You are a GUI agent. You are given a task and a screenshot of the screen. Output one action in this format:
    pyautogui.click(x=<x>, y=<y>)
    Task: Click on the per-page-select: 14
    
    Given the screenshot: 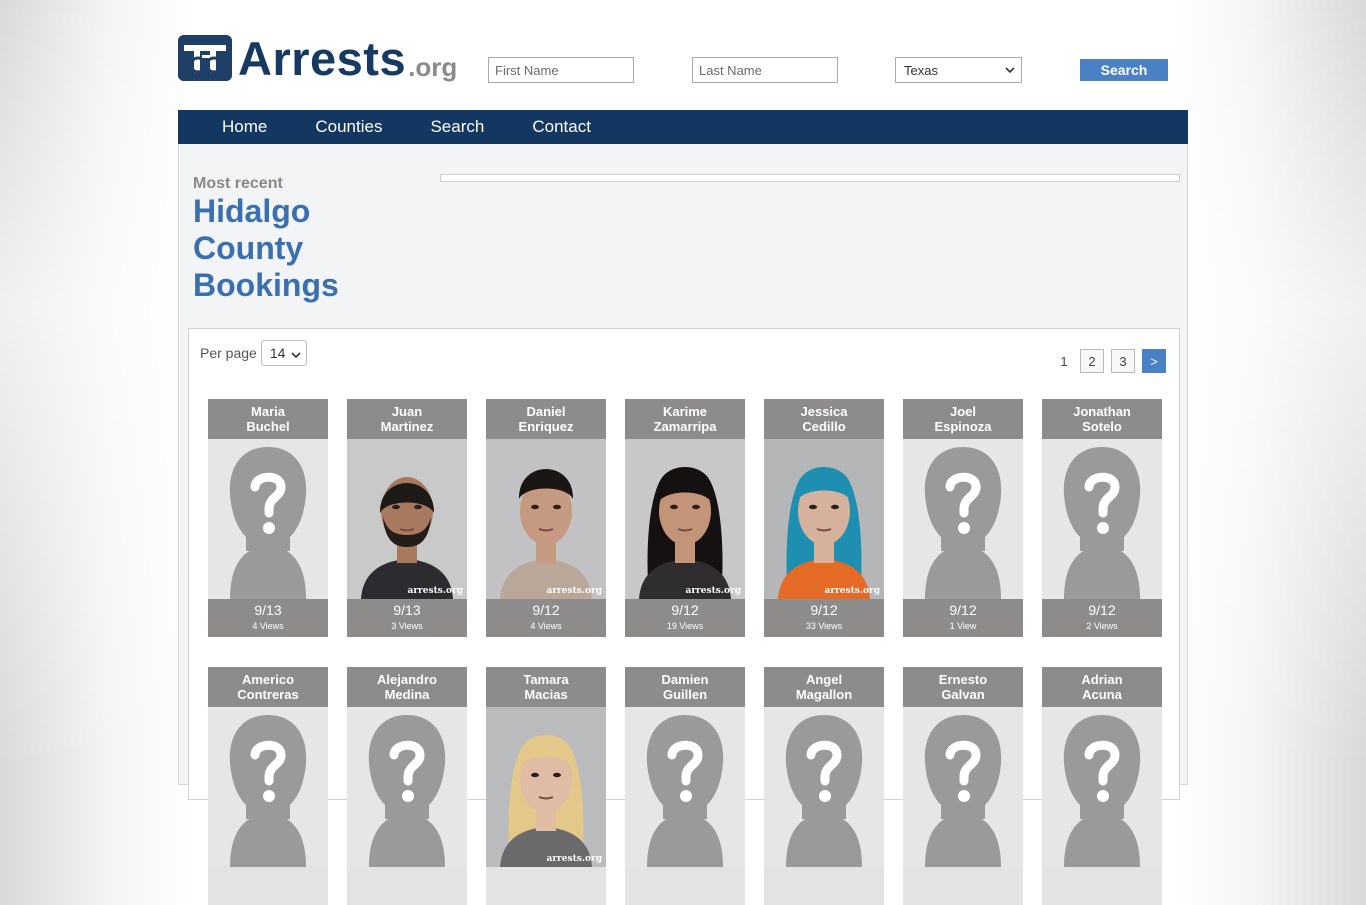 What is the action you would take?
    pyautogui.click(x=283, y=353)
    